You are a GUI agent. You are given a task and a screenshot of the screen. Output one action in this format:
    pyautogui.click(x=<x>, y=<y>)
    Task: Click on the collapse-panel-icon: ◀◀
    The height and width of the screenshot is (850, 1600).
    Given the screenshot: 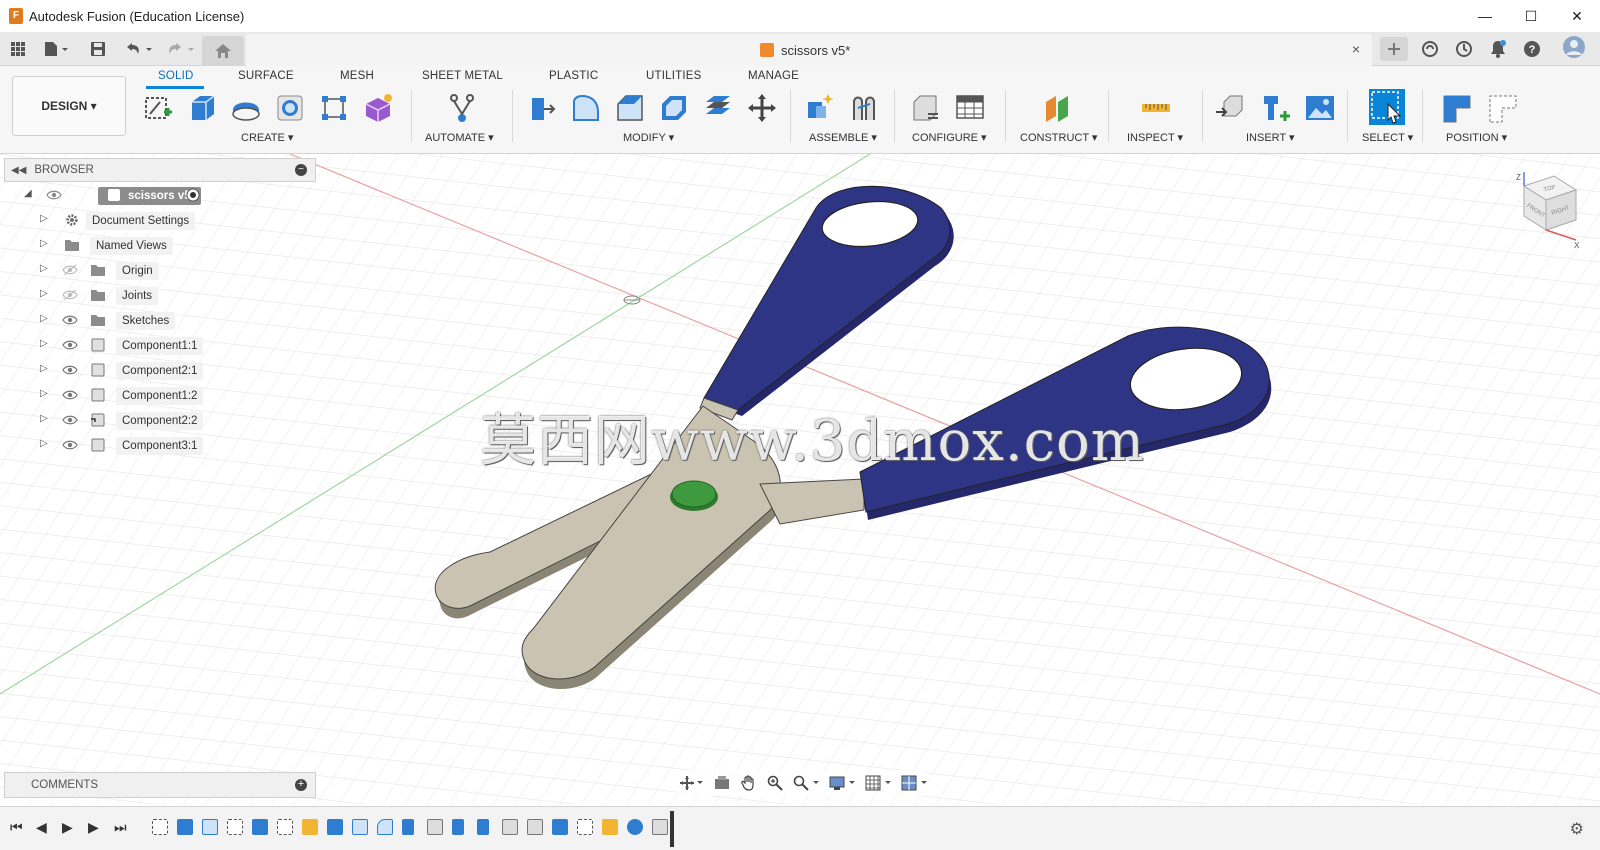 What is the action you would take?
    pyautogui.click(x=18, y=170)
    